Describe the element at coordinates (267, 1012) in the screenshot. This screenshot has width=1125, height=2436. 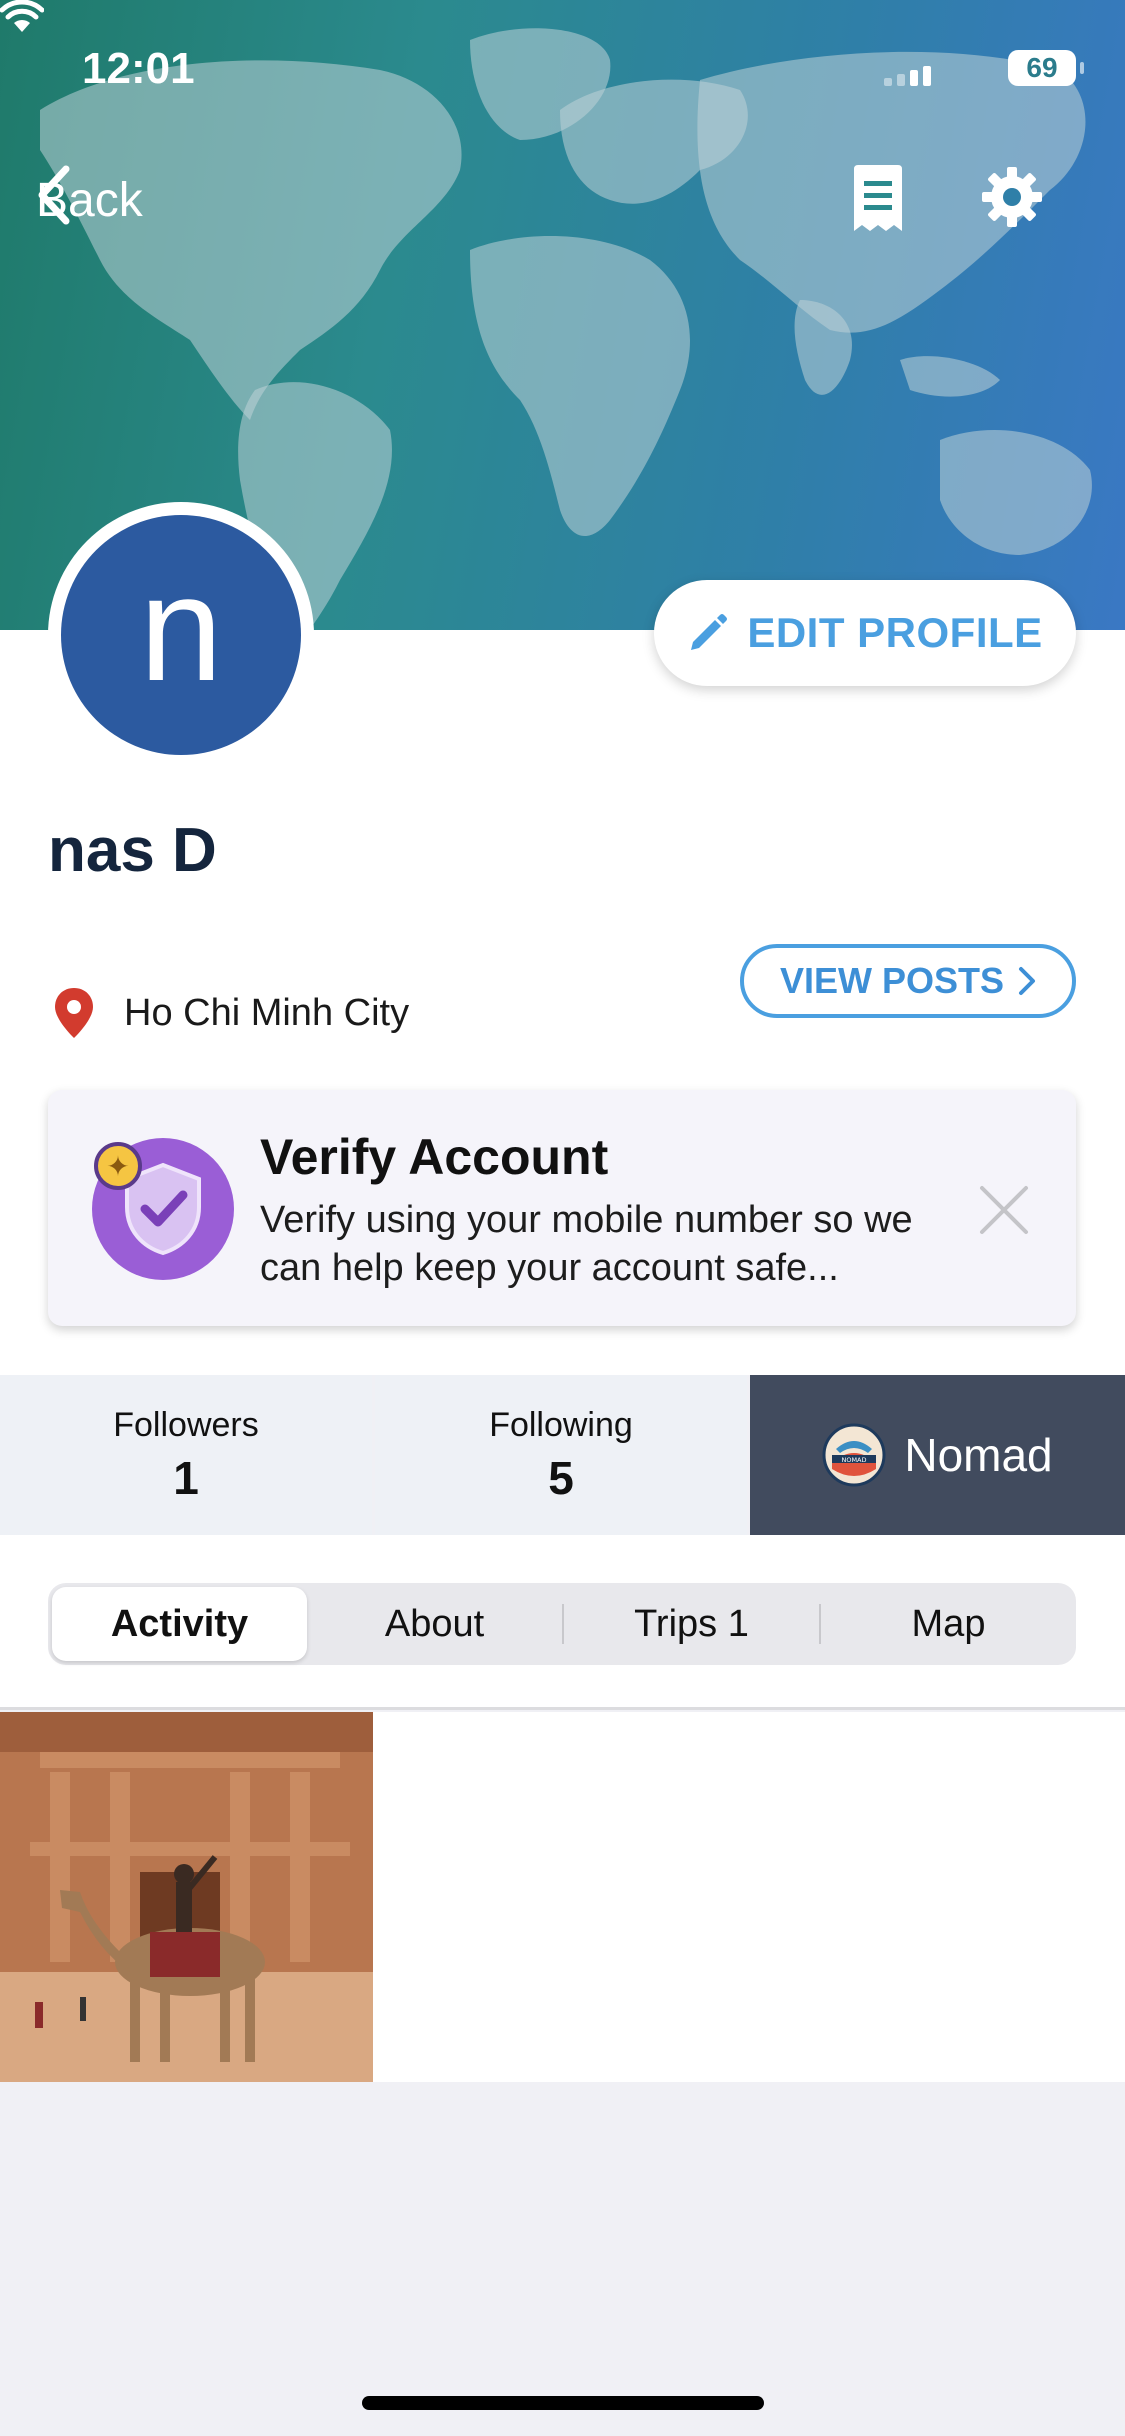
I see `location-label: Ho Chi Minh City` at that location.